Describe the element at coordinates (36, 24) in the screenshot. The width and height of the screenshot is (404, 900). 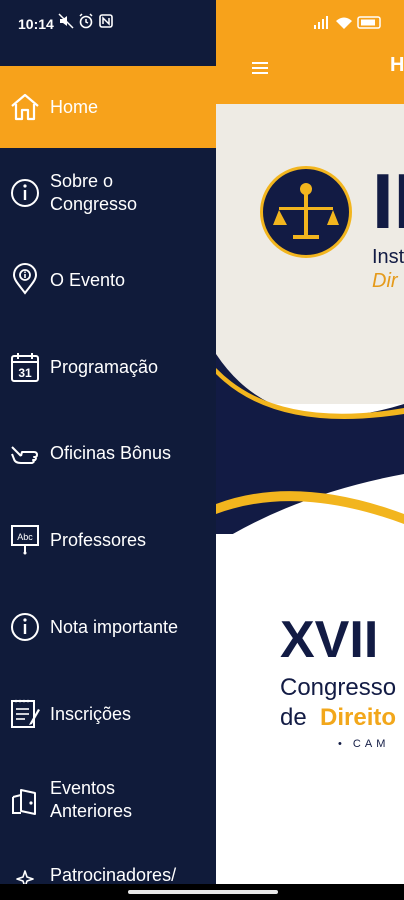
I see `status-time: 10:14` at that location.